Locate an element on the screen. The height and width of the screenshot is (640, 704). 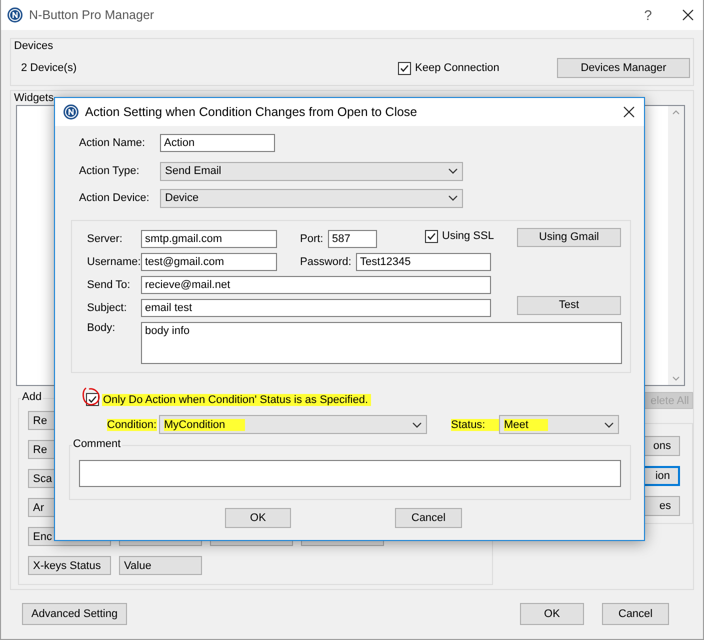
add-widget-button: X-keys Status is located at coordinates (69, 565).